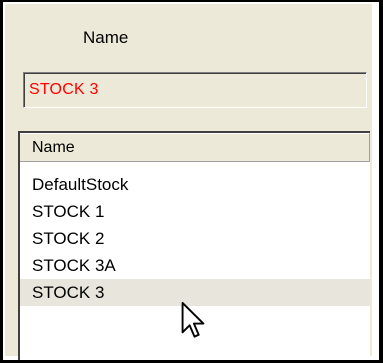 The width and height of the screenshot is (383, 363). What do you see at coordinates (64, 89) in the screenshot?
I see `name-field-value: STOCK 3` at bounding box center [64, 89].